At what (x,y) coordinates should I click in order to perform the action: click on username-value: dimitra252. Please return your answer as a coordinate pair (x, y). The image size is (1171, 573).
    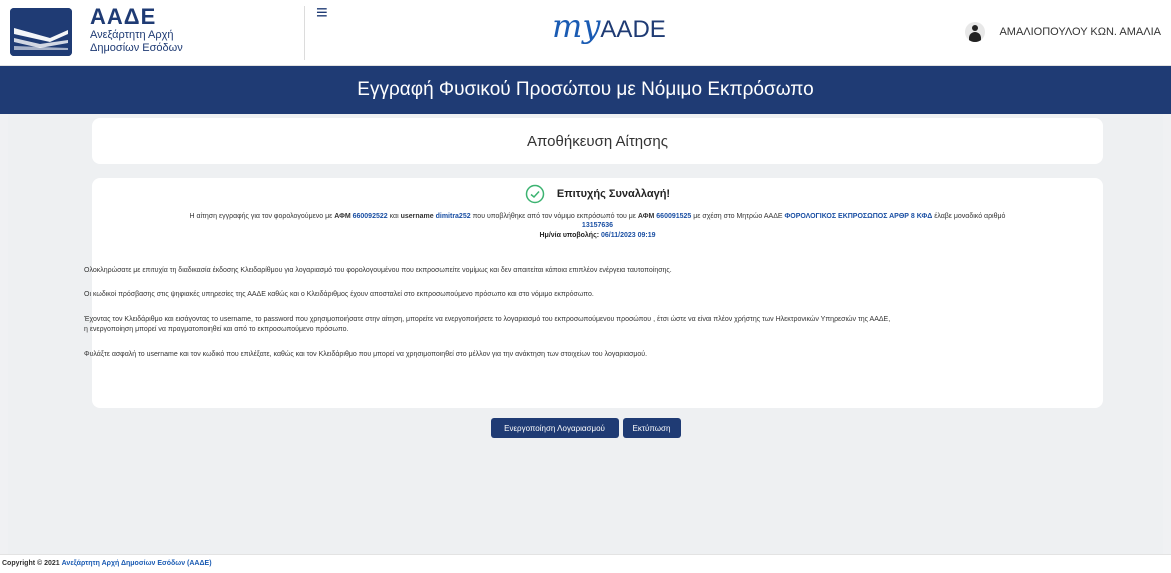
    Looking at the image, I should click on (453, 216).